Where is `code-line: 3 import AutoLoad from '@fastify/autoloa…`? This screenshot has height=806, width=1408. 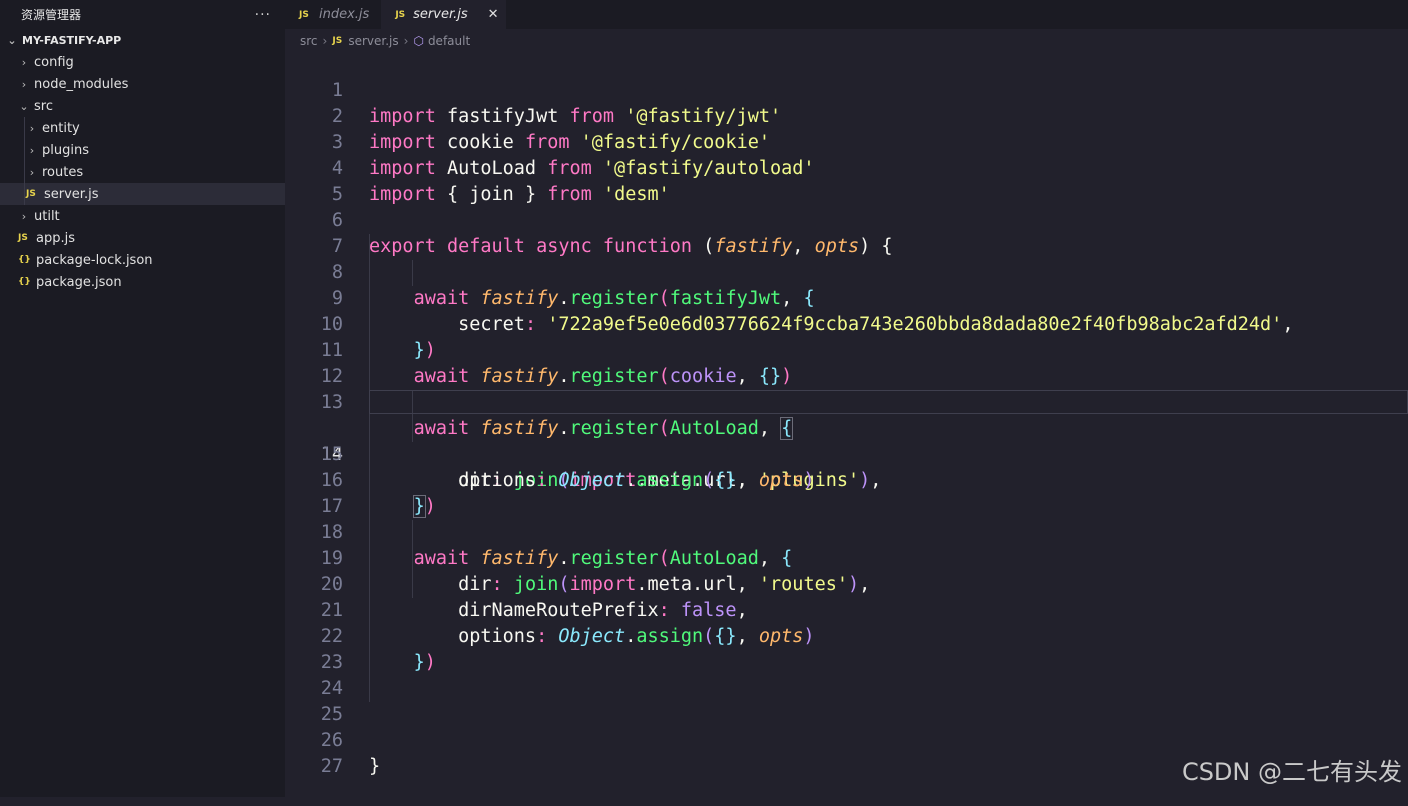 code-line: 3 import AutoLoad from '@fastify/autoloa… is located at coordinates (846, 141).